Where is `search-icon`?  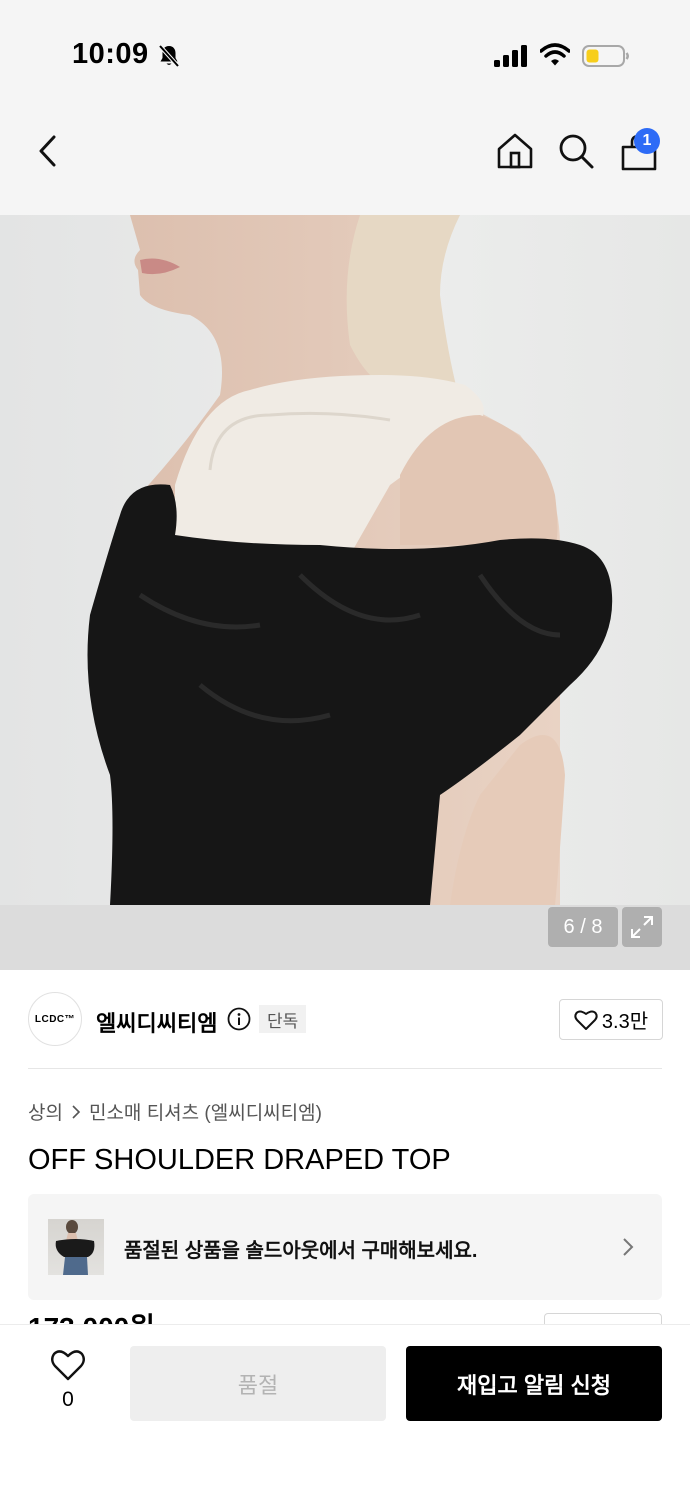
search-icon is located at coordinates (576, 151).